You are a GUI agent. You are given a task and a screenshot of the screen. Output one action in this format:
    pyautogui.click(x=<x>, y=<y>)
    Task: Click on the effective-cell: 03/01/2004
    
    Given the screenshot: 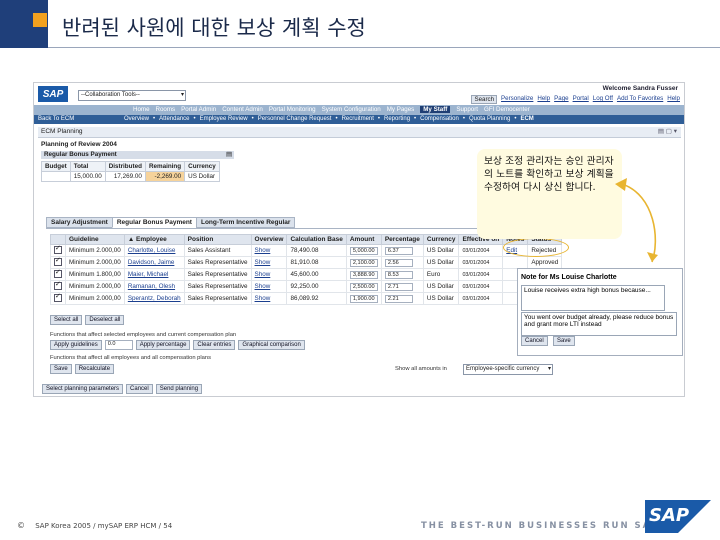 What is the action you would take?
    pyautogui.click(x=481, y=298)
    